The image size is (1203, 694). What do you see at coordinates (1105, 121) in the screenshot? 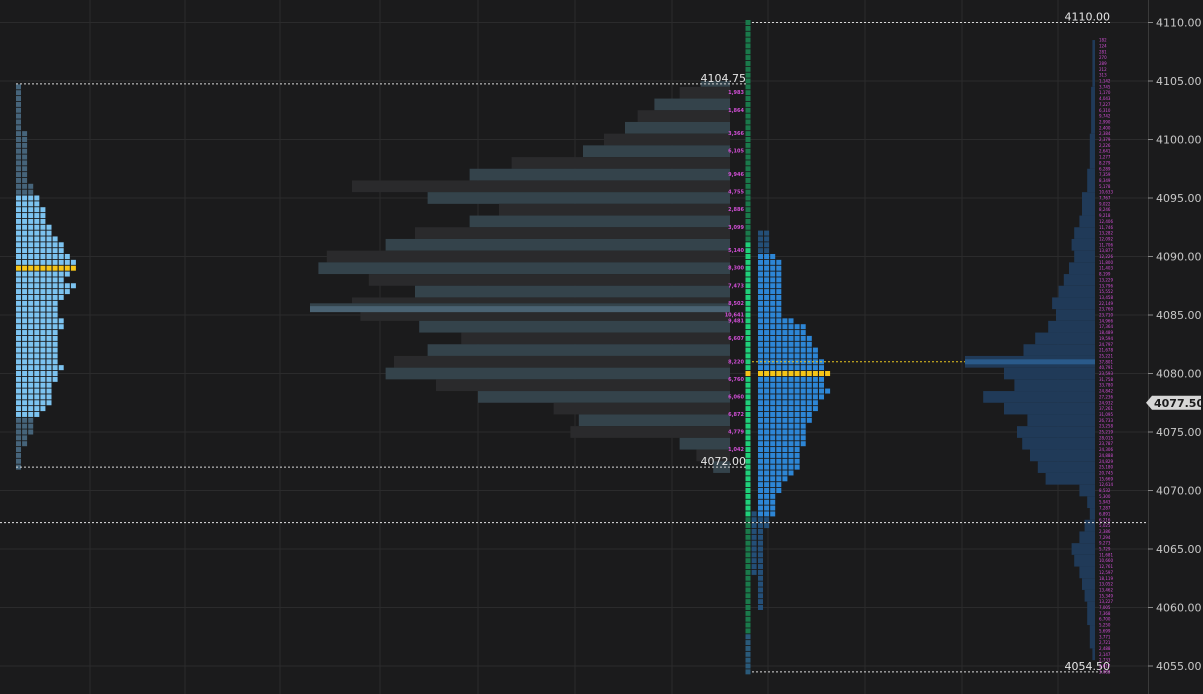
I see `delta-label-right: 2,990` at bounding box center [1105, 121].